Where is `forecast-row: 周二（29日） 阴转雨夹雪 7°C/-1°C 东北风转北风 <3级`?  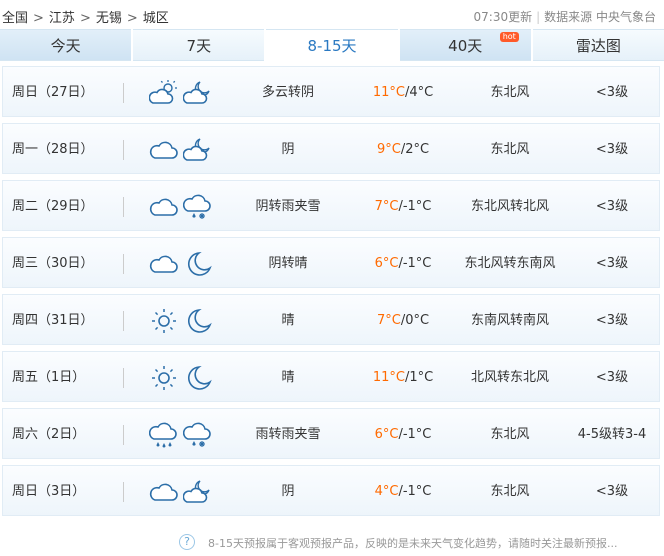 forecast-row: 周二（29日） 阴转雨夹雪 7°C/-1°C 东北风转北风 <3级 is located at coordinates (331, 205).